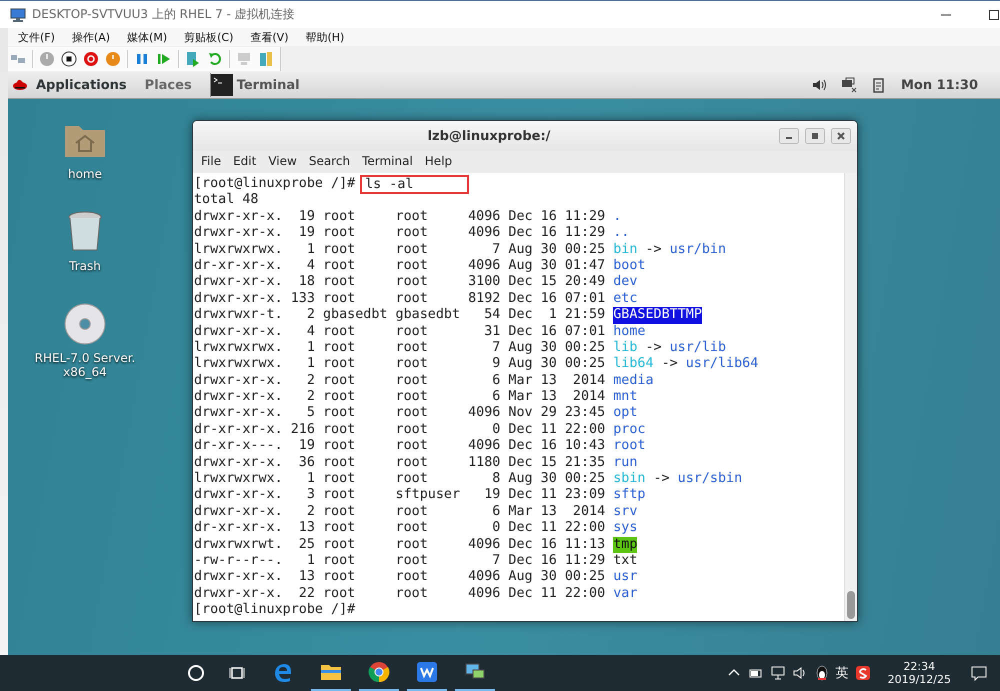 The width and height of the screenshot is (1000, 691). Describe the element at coordinates (850, 397) in the screenshot. I see `scrollbar` at that location.